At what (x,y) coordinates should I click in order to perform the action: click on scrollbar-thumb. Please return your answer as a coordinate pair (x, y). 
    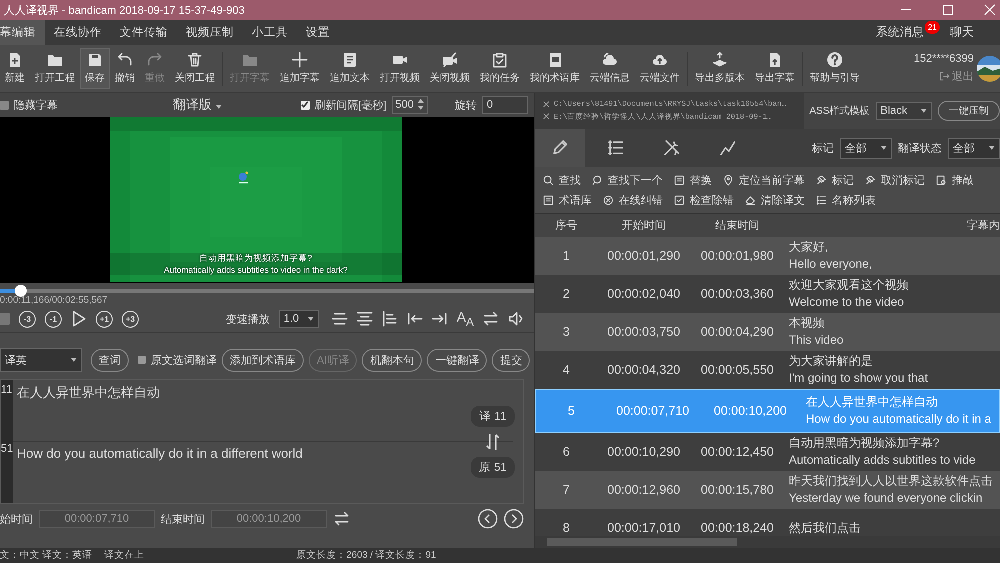
    Looking at the image, I should click on (642, 542).